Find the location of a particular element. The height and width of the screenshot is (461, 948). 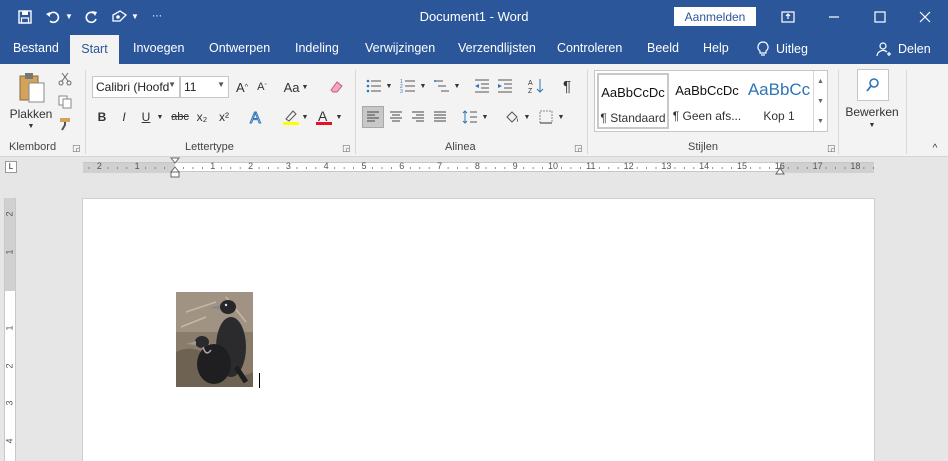

line-spacing-dropdown-icon: ▼ is located at coordinates (485, 117).